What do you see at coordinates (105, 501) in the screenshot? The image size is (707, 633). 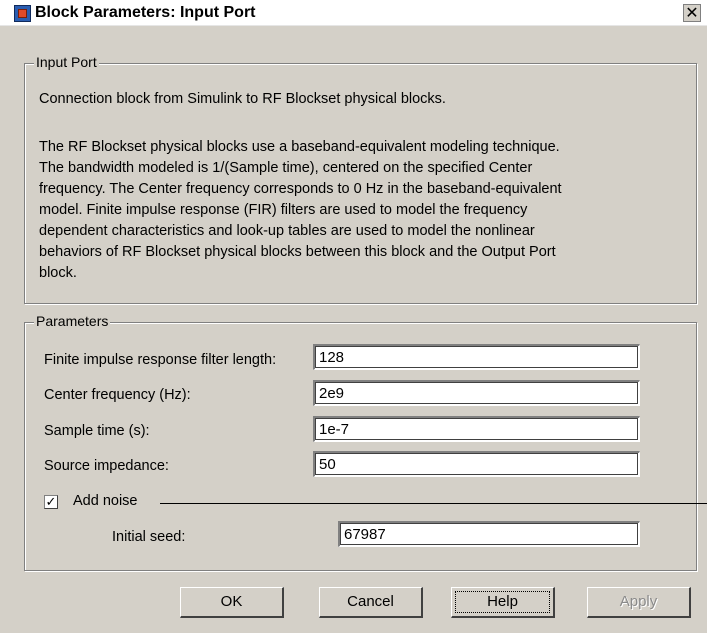 I see `add-noise-label: Add noise` at bounding box center [105, 501].